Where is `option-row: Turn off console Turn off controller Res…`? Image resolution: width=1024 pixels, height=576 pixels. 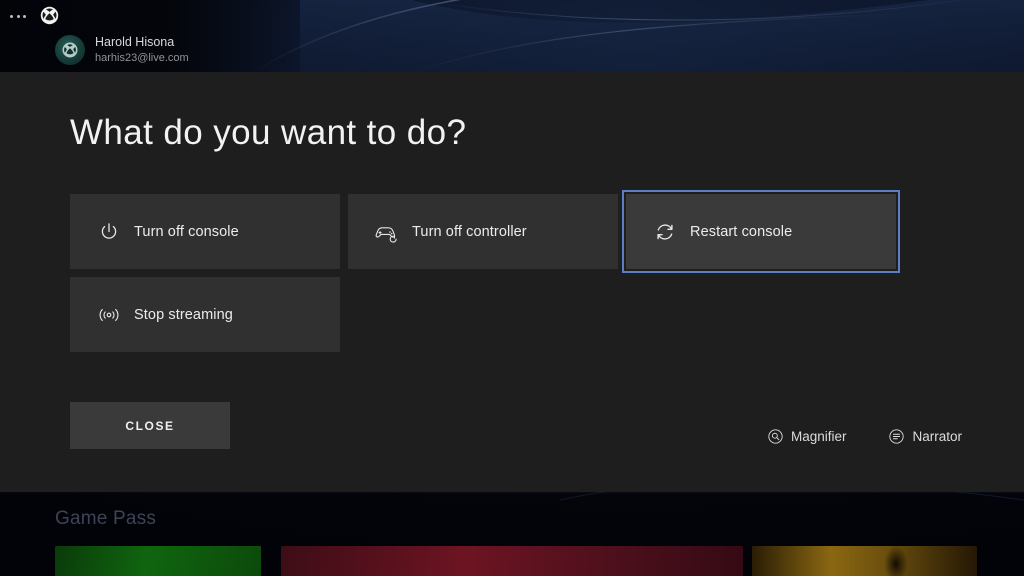
option-row: Turn off console Turn off controller Res… is located at coordinates (490, 231).